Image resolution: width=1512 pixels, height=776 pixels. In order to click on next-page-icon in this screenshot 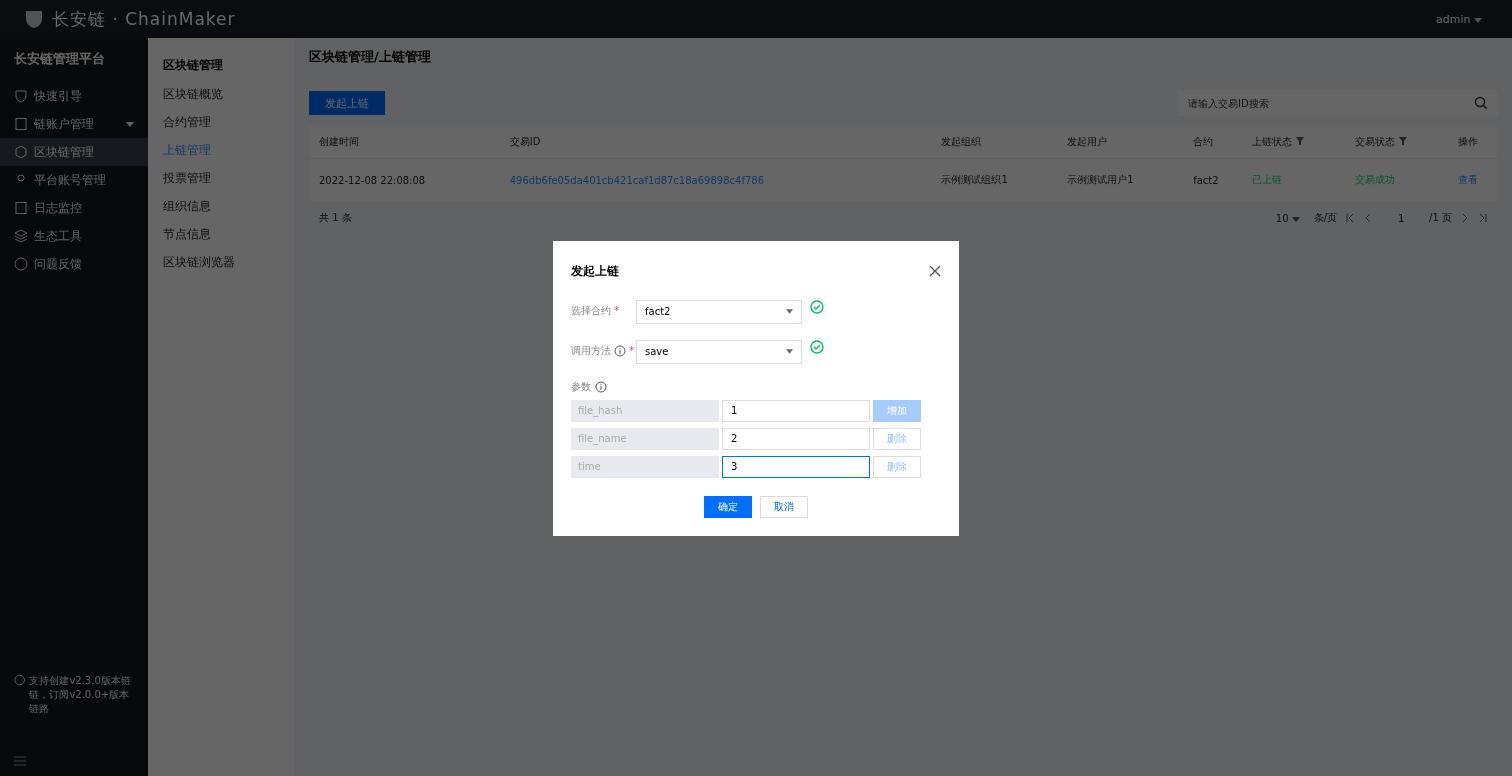, I will do `click(1465, 218)`.